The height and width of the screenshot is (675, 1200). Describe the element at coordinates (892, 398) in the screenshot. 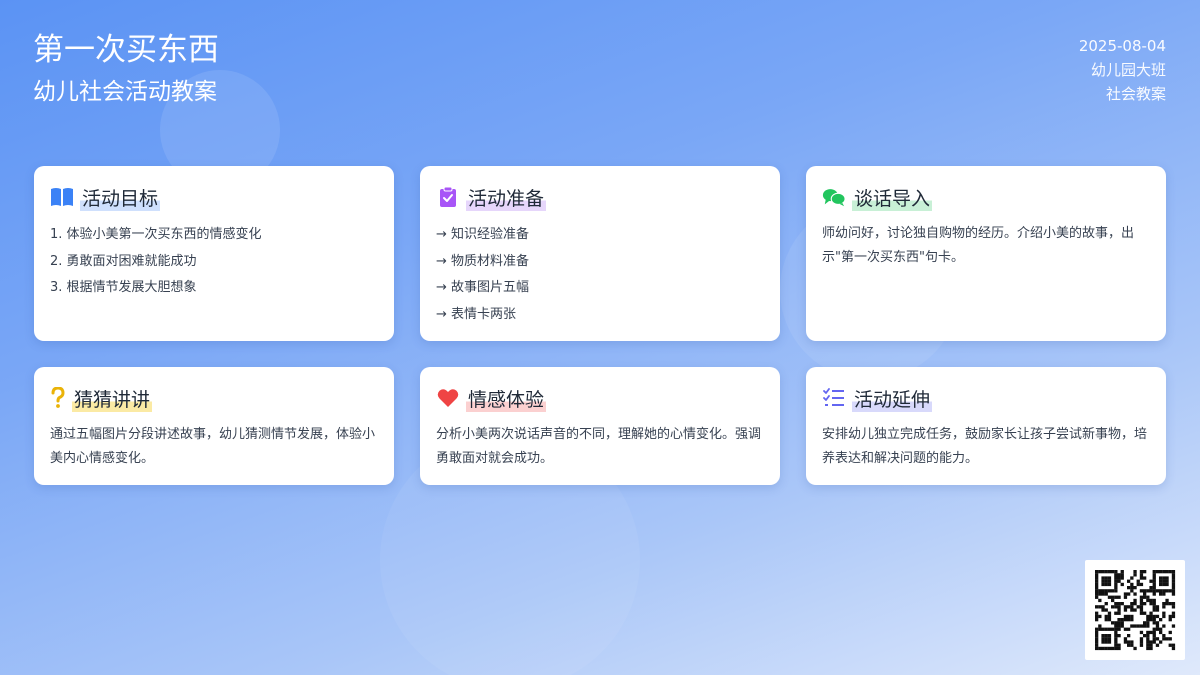

I see `card-title: 活动延伸` at that location.